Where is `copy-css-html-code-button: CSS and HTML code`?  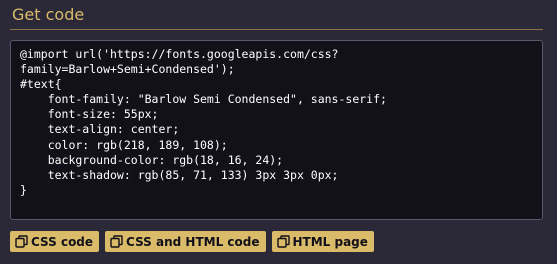
copy-css-html-code-button: CSS and HTML code is located at coordinates (185, 241).